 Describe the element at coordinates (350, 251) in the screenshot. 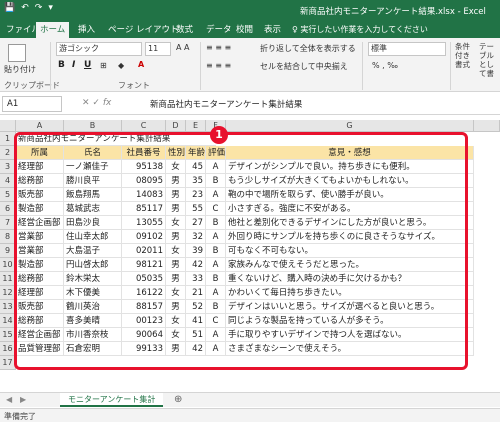

I see `table-cell: 可もなく不可もない。` at that location.